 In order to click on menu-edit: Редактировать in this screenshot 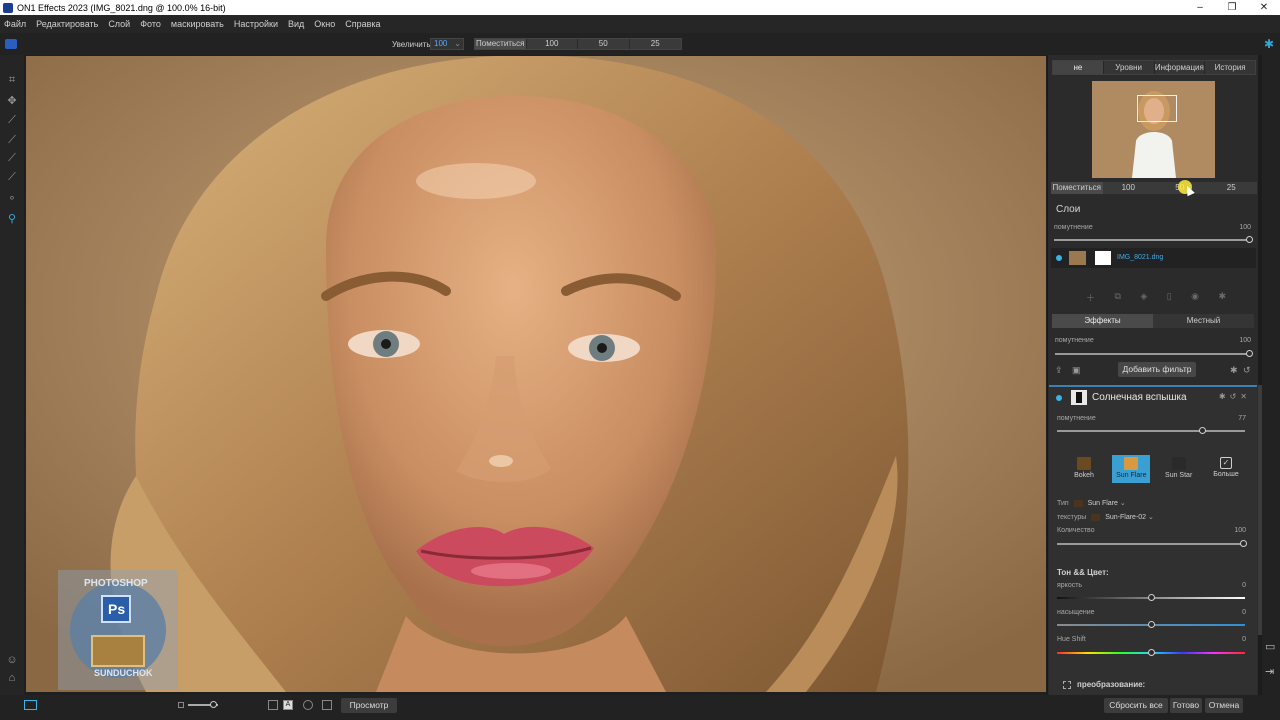, I will do `click(67, 24)`.